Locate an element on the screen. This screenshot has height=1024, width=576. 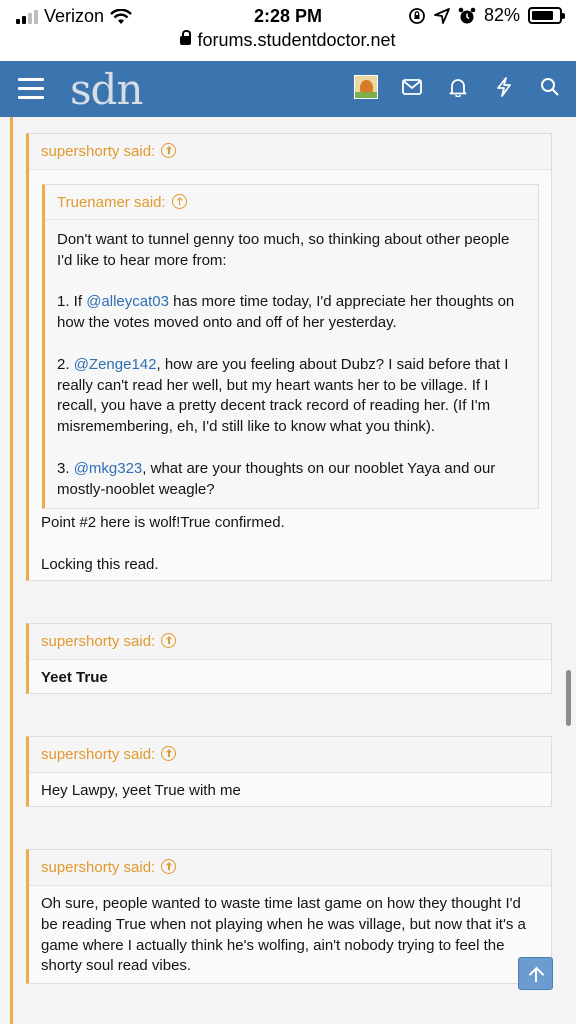
site-navbar: sdn is located at coordinates (288, 89).